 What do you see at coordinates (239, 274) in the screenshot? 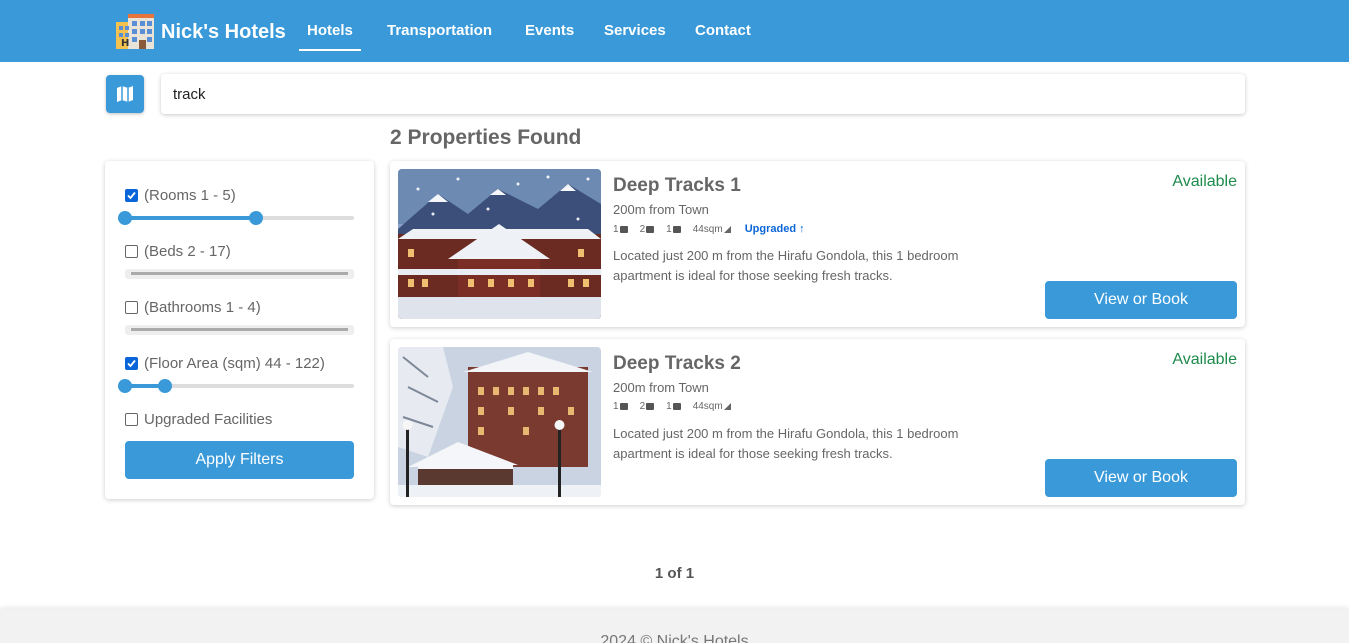
I see `beds-slider` at bounding box center [239, 274].